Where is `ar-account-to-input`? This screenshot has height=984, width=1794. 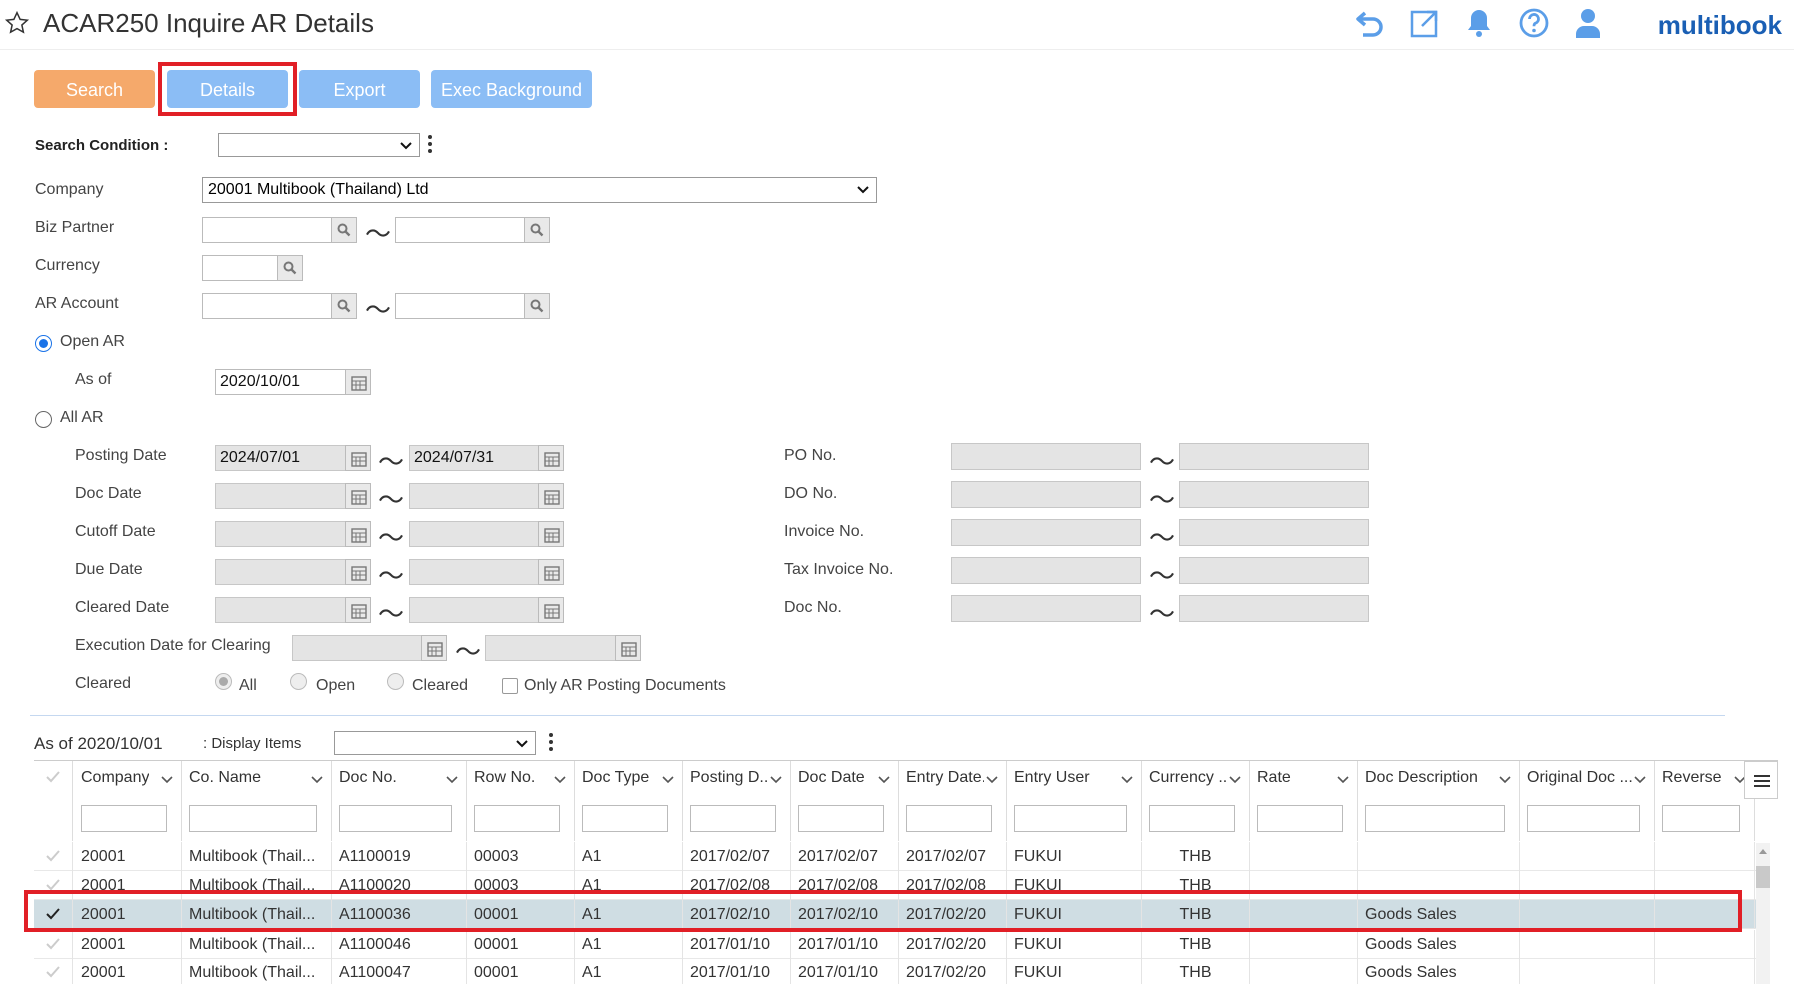
ar-account-to-input is located at coordinates (460, 306).